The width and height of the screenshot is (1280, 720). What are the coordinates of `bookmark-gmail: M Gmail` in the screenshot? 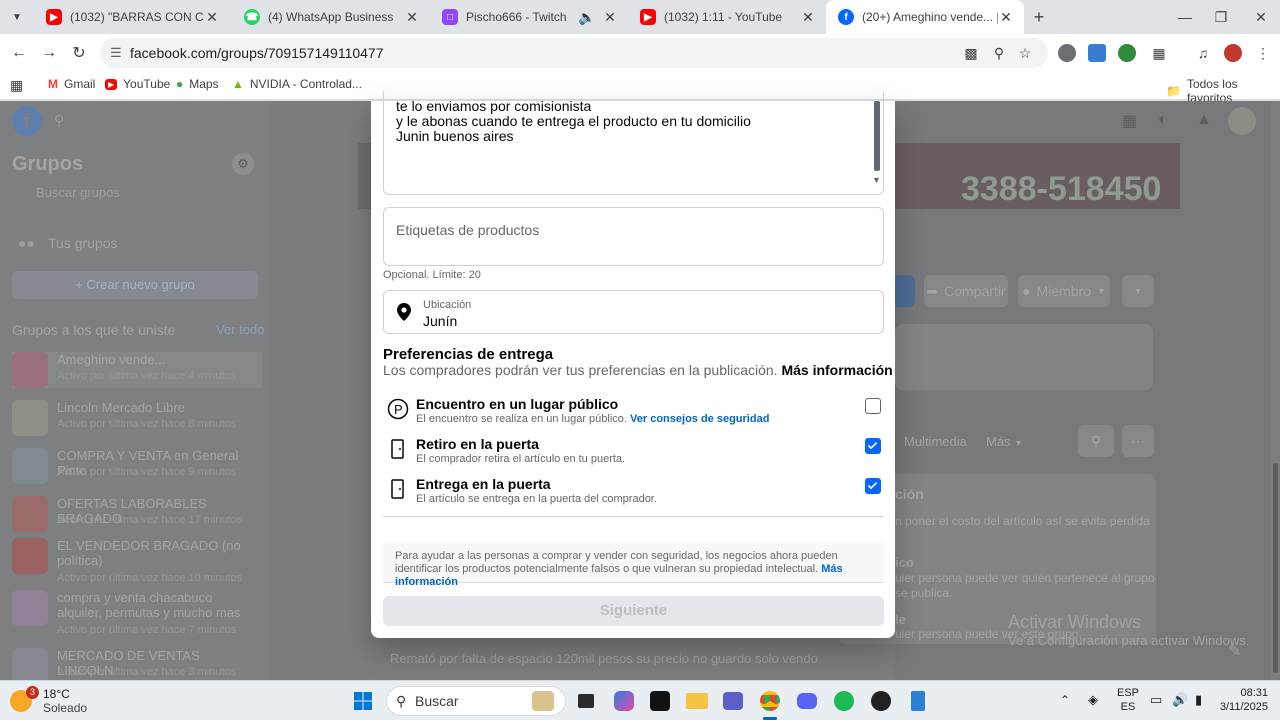 It's located at (71, 84).